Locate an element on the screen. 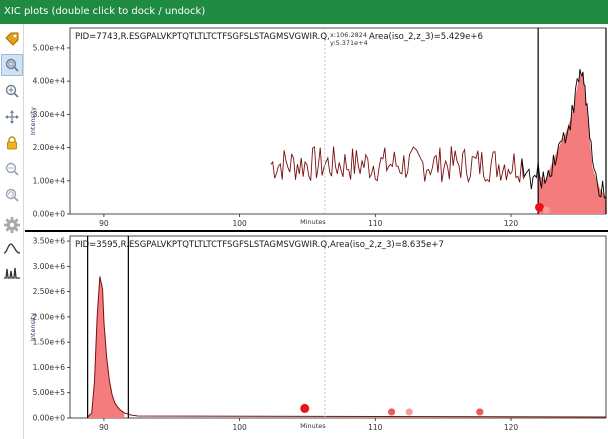 The height and width of the screenshot is (439, 608). tag-tool-button is located at coordinates (12, 39).